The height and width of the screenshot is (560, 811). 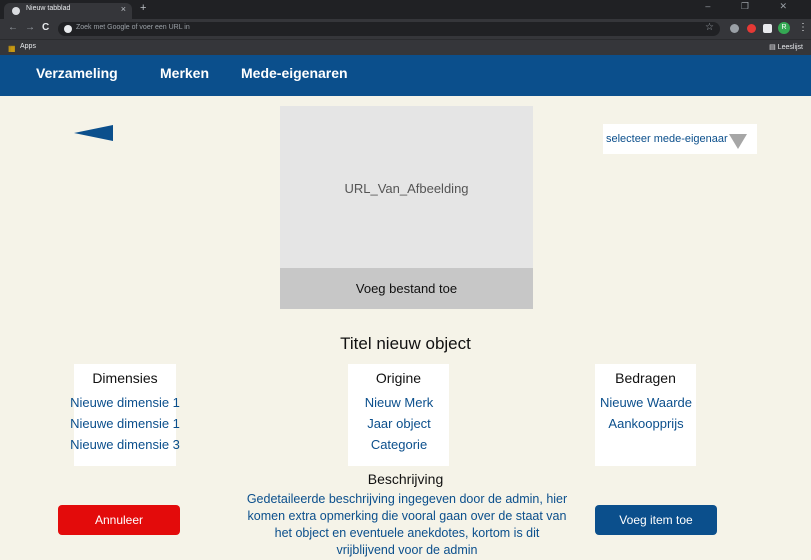 What do you see at coordinates (645, 378) in the screenshot?
I see `amounts-heading: Bedragen` at bounding box center [645, 378].